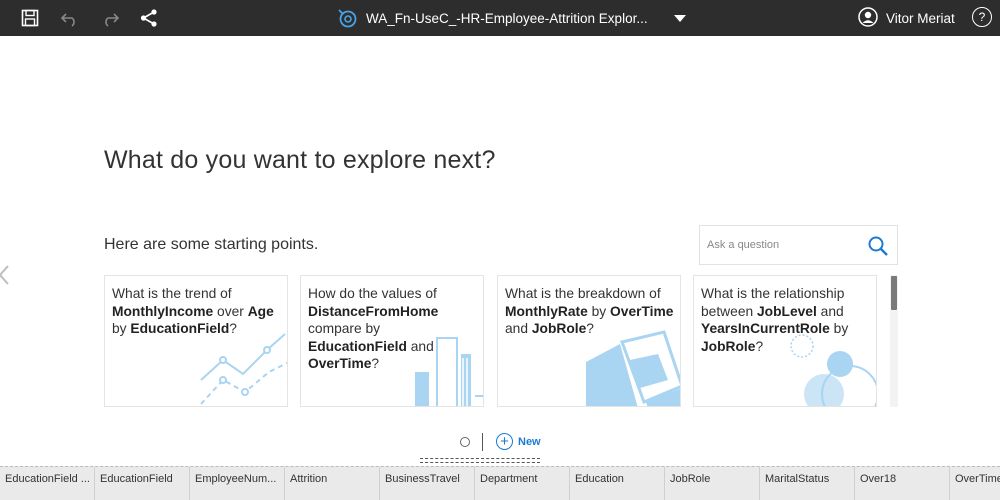 The width and height of the screenshot is (1000, 500). I want to click on starting-points-label: Here are some starting points., so click(211, 244).